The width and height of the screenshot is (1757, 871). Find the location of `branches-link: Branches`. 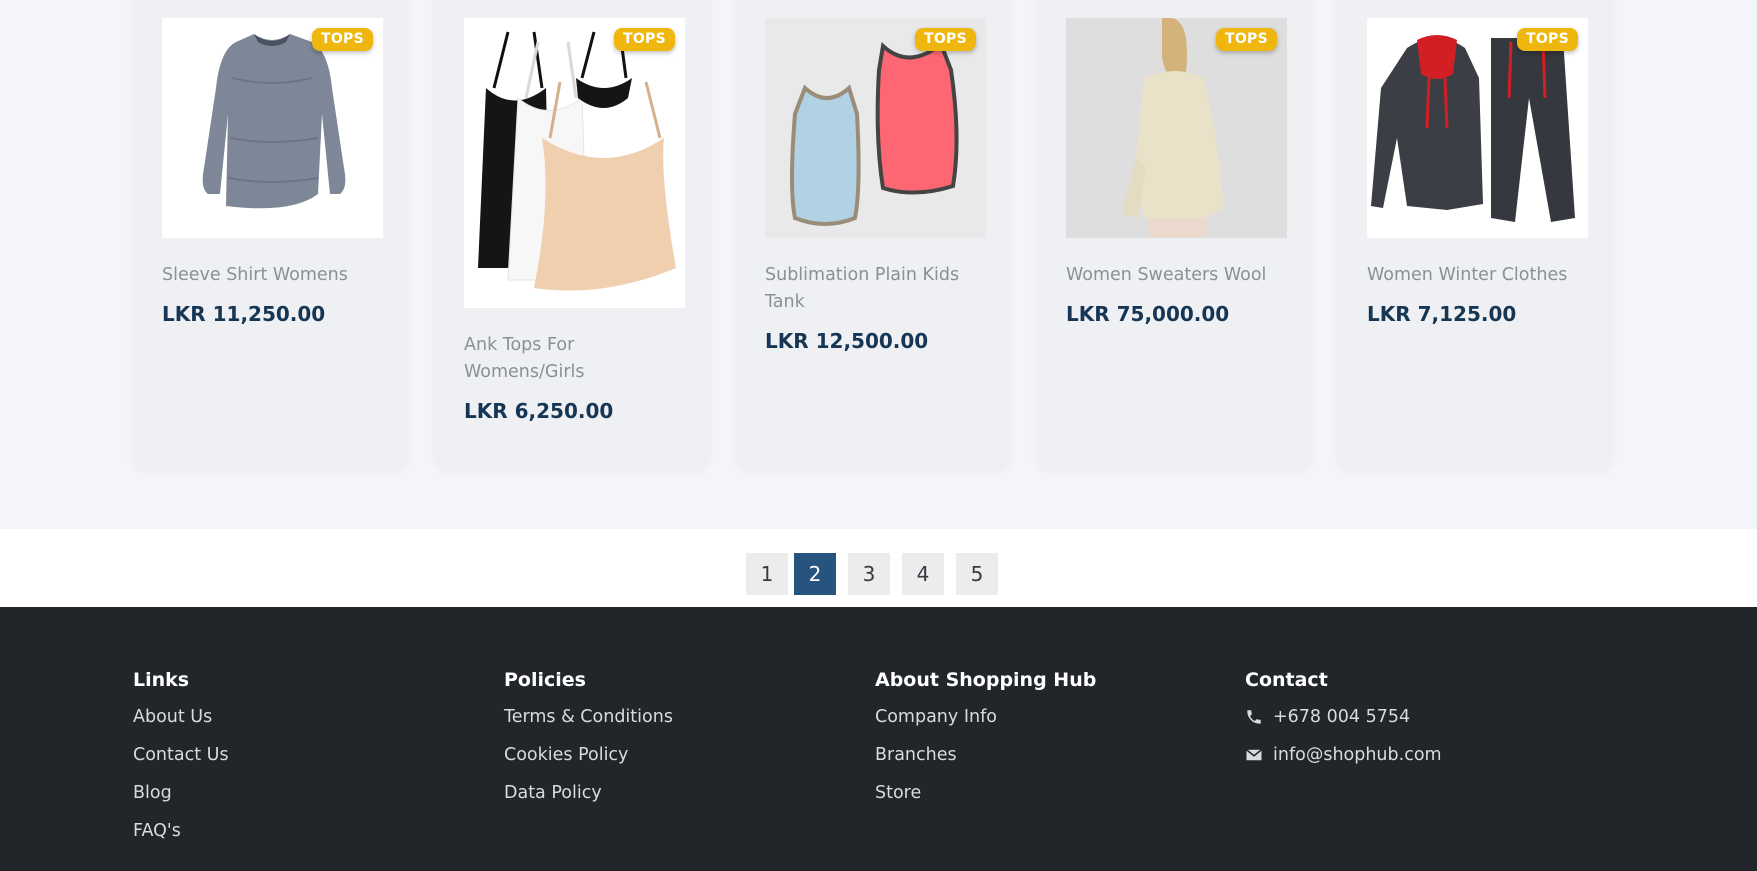

branches-link: Branches is located at coordinates (1040, 755).